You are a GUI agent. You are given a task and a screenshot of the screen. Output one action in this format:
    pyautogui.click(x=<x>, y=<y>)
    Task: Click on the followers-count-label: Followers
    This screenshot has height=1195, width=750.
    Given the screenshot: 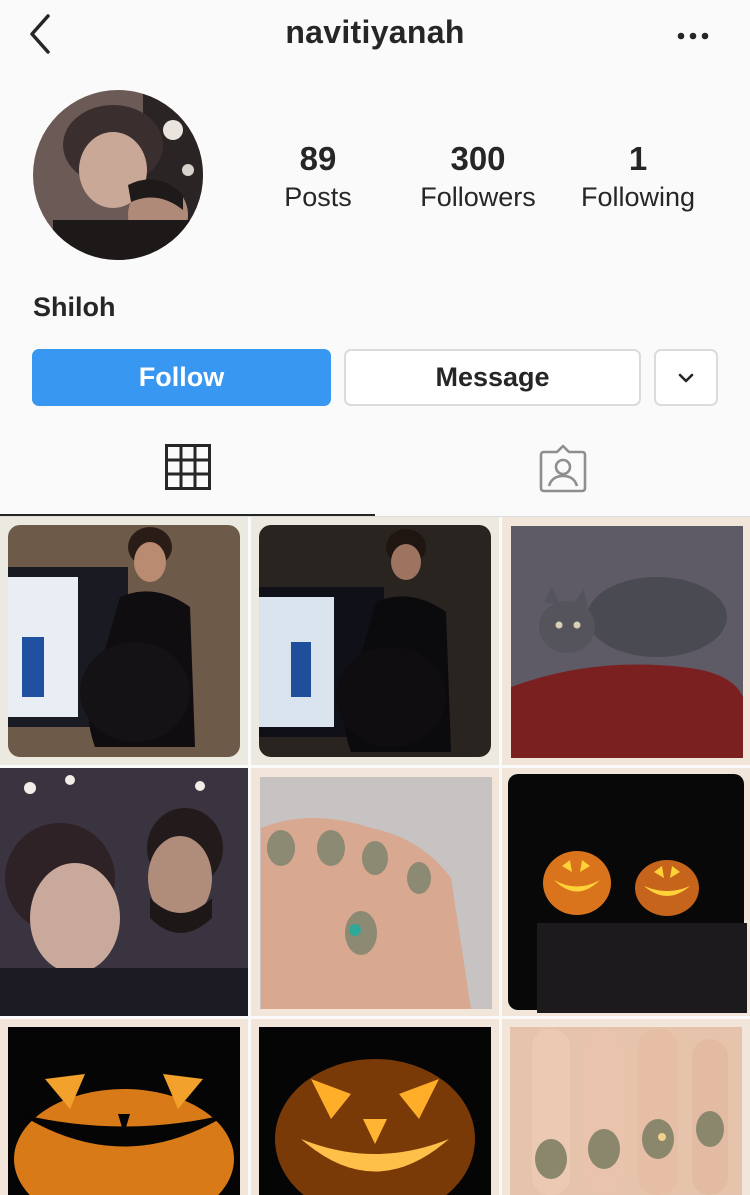 What is the action you would take?
    pyautogui.click(x=478, y=197)
    